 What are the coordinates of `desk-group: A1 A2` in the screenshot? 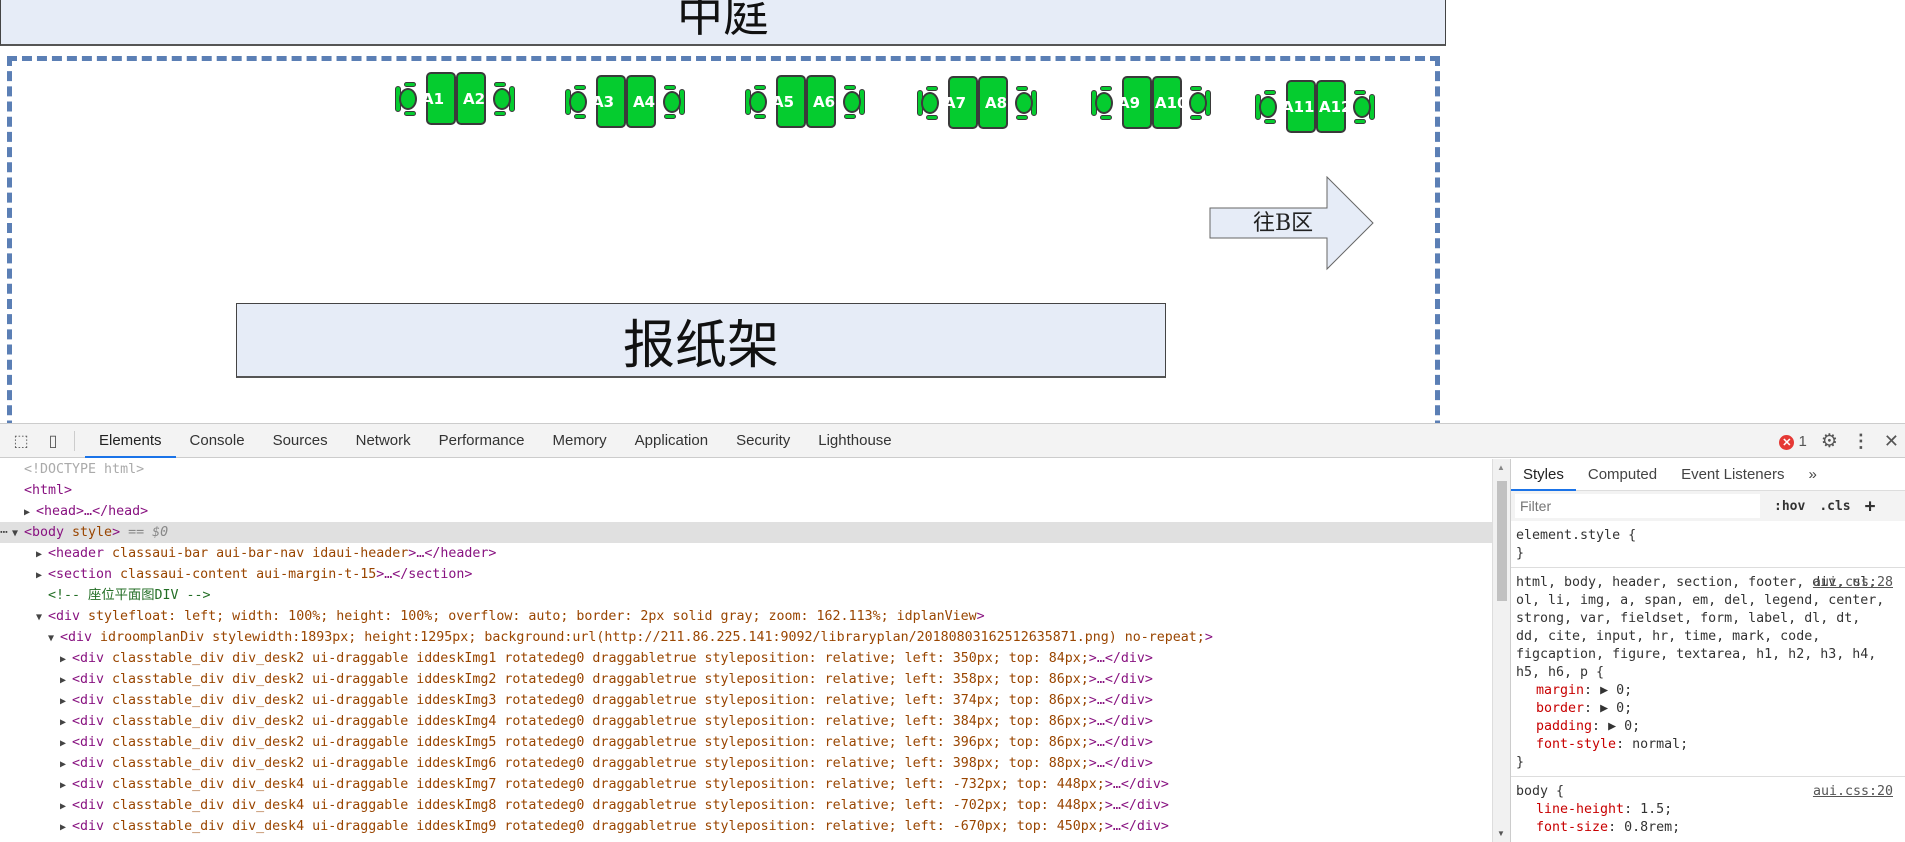 It's located at (456, 99).